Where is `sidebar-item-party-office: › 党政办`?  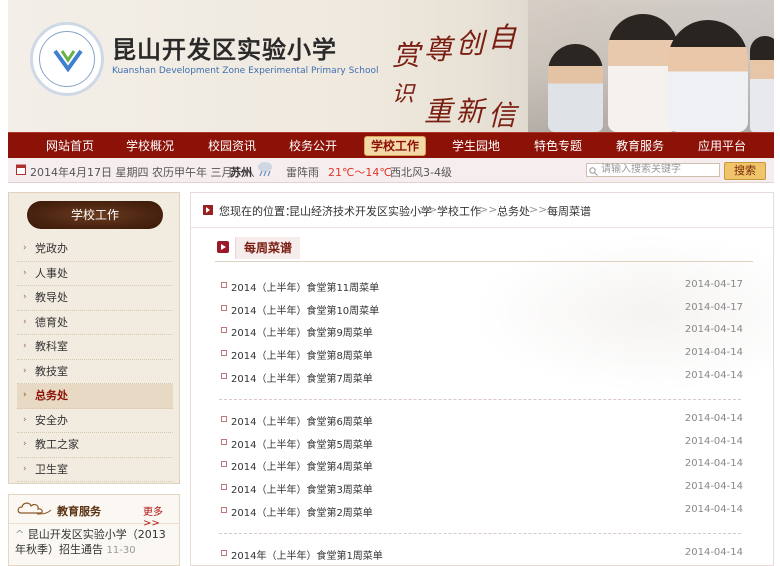
sidebar-item-party-office: › 党政办 is located at coordinates (95, 249).